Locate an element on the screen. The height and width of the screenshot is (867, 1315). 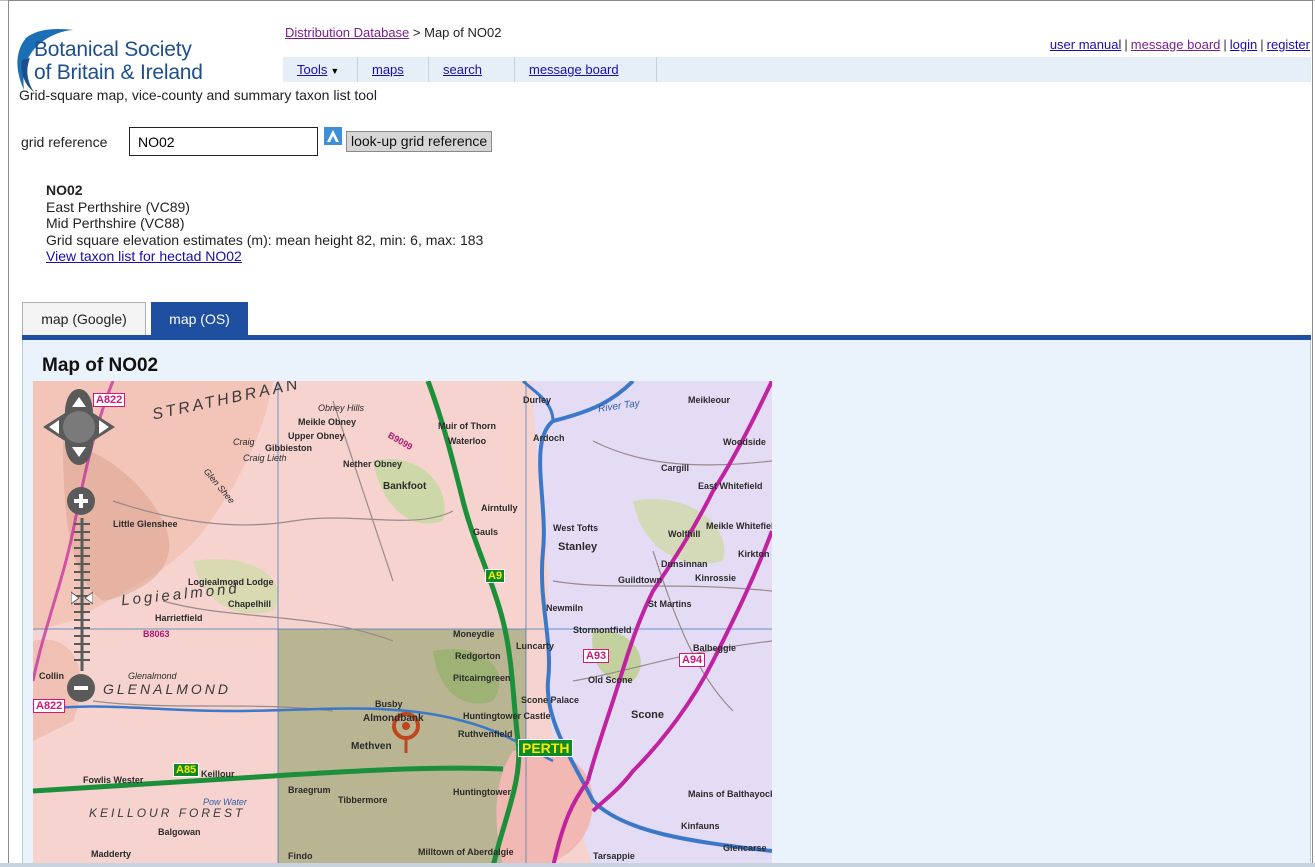
place-logiealmond-lodge: Logiealmond Lodge is located at coordinates (231, 582).